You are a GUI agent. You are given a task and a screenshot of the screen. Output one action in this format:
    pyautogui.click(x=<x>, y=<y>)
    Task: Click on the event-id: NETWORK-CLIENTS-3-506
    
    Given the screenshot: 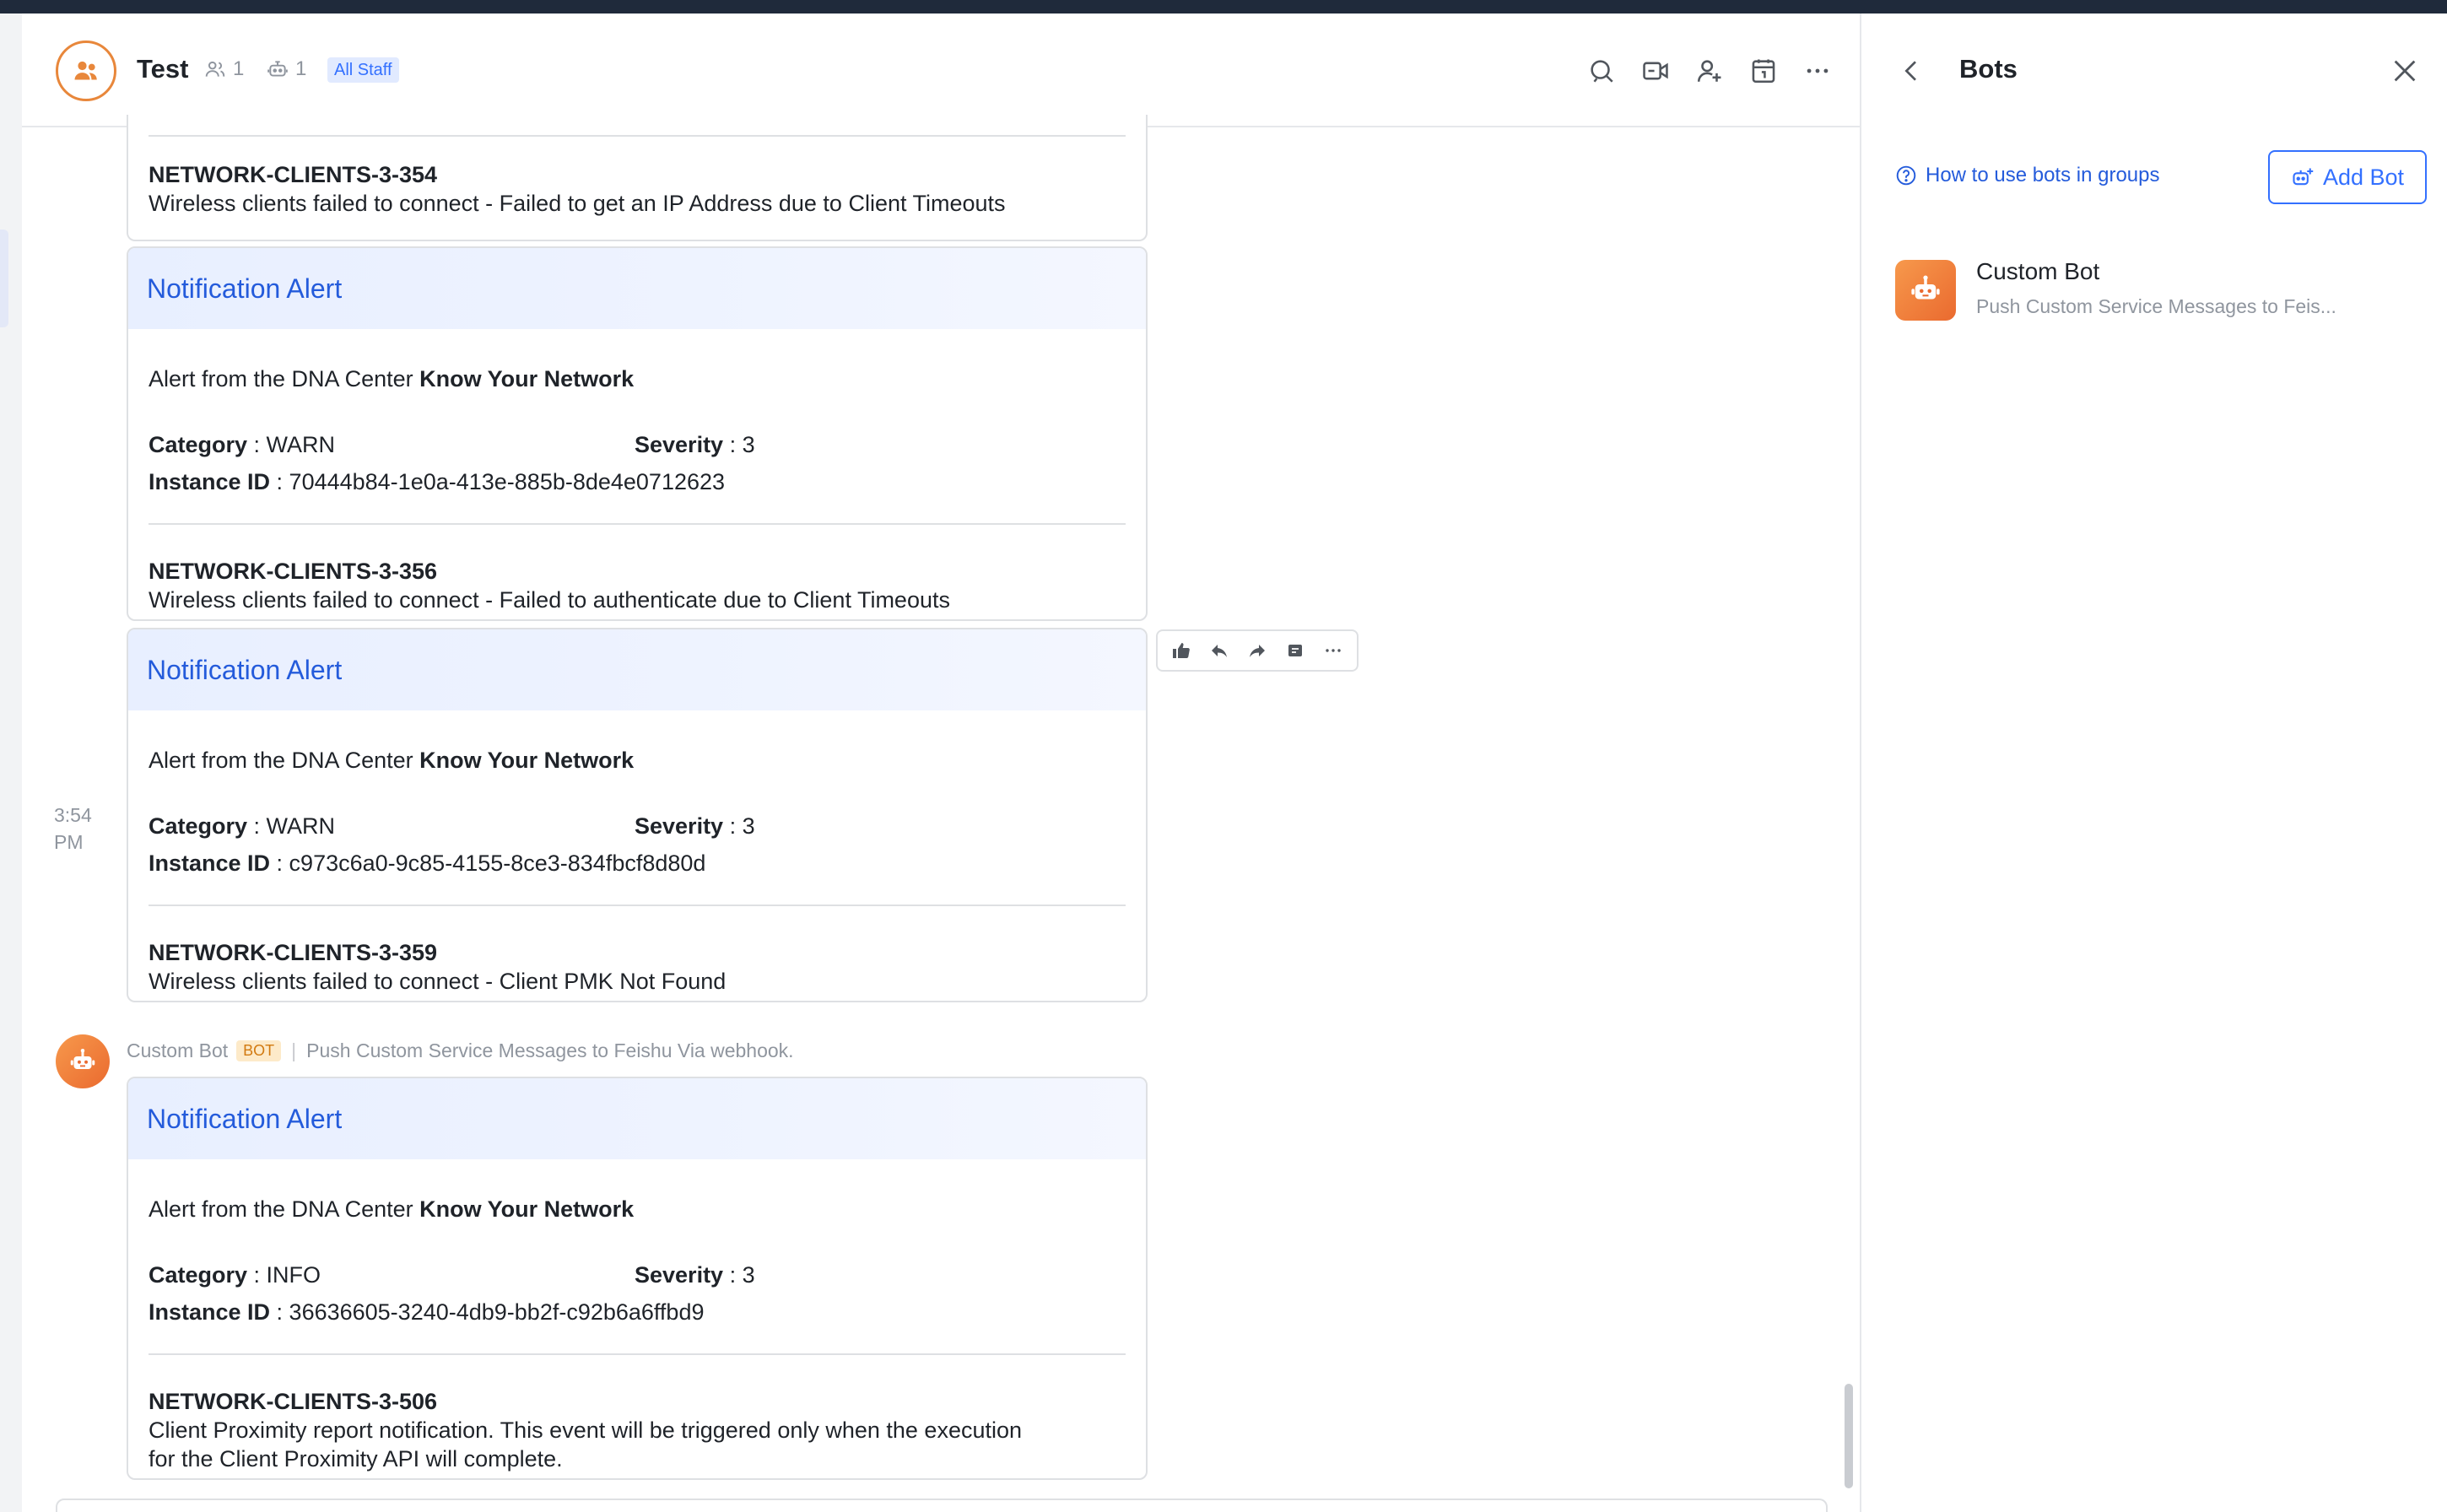 What is the action you would take?
    pyautogui.click(x=293, y=1401)
    